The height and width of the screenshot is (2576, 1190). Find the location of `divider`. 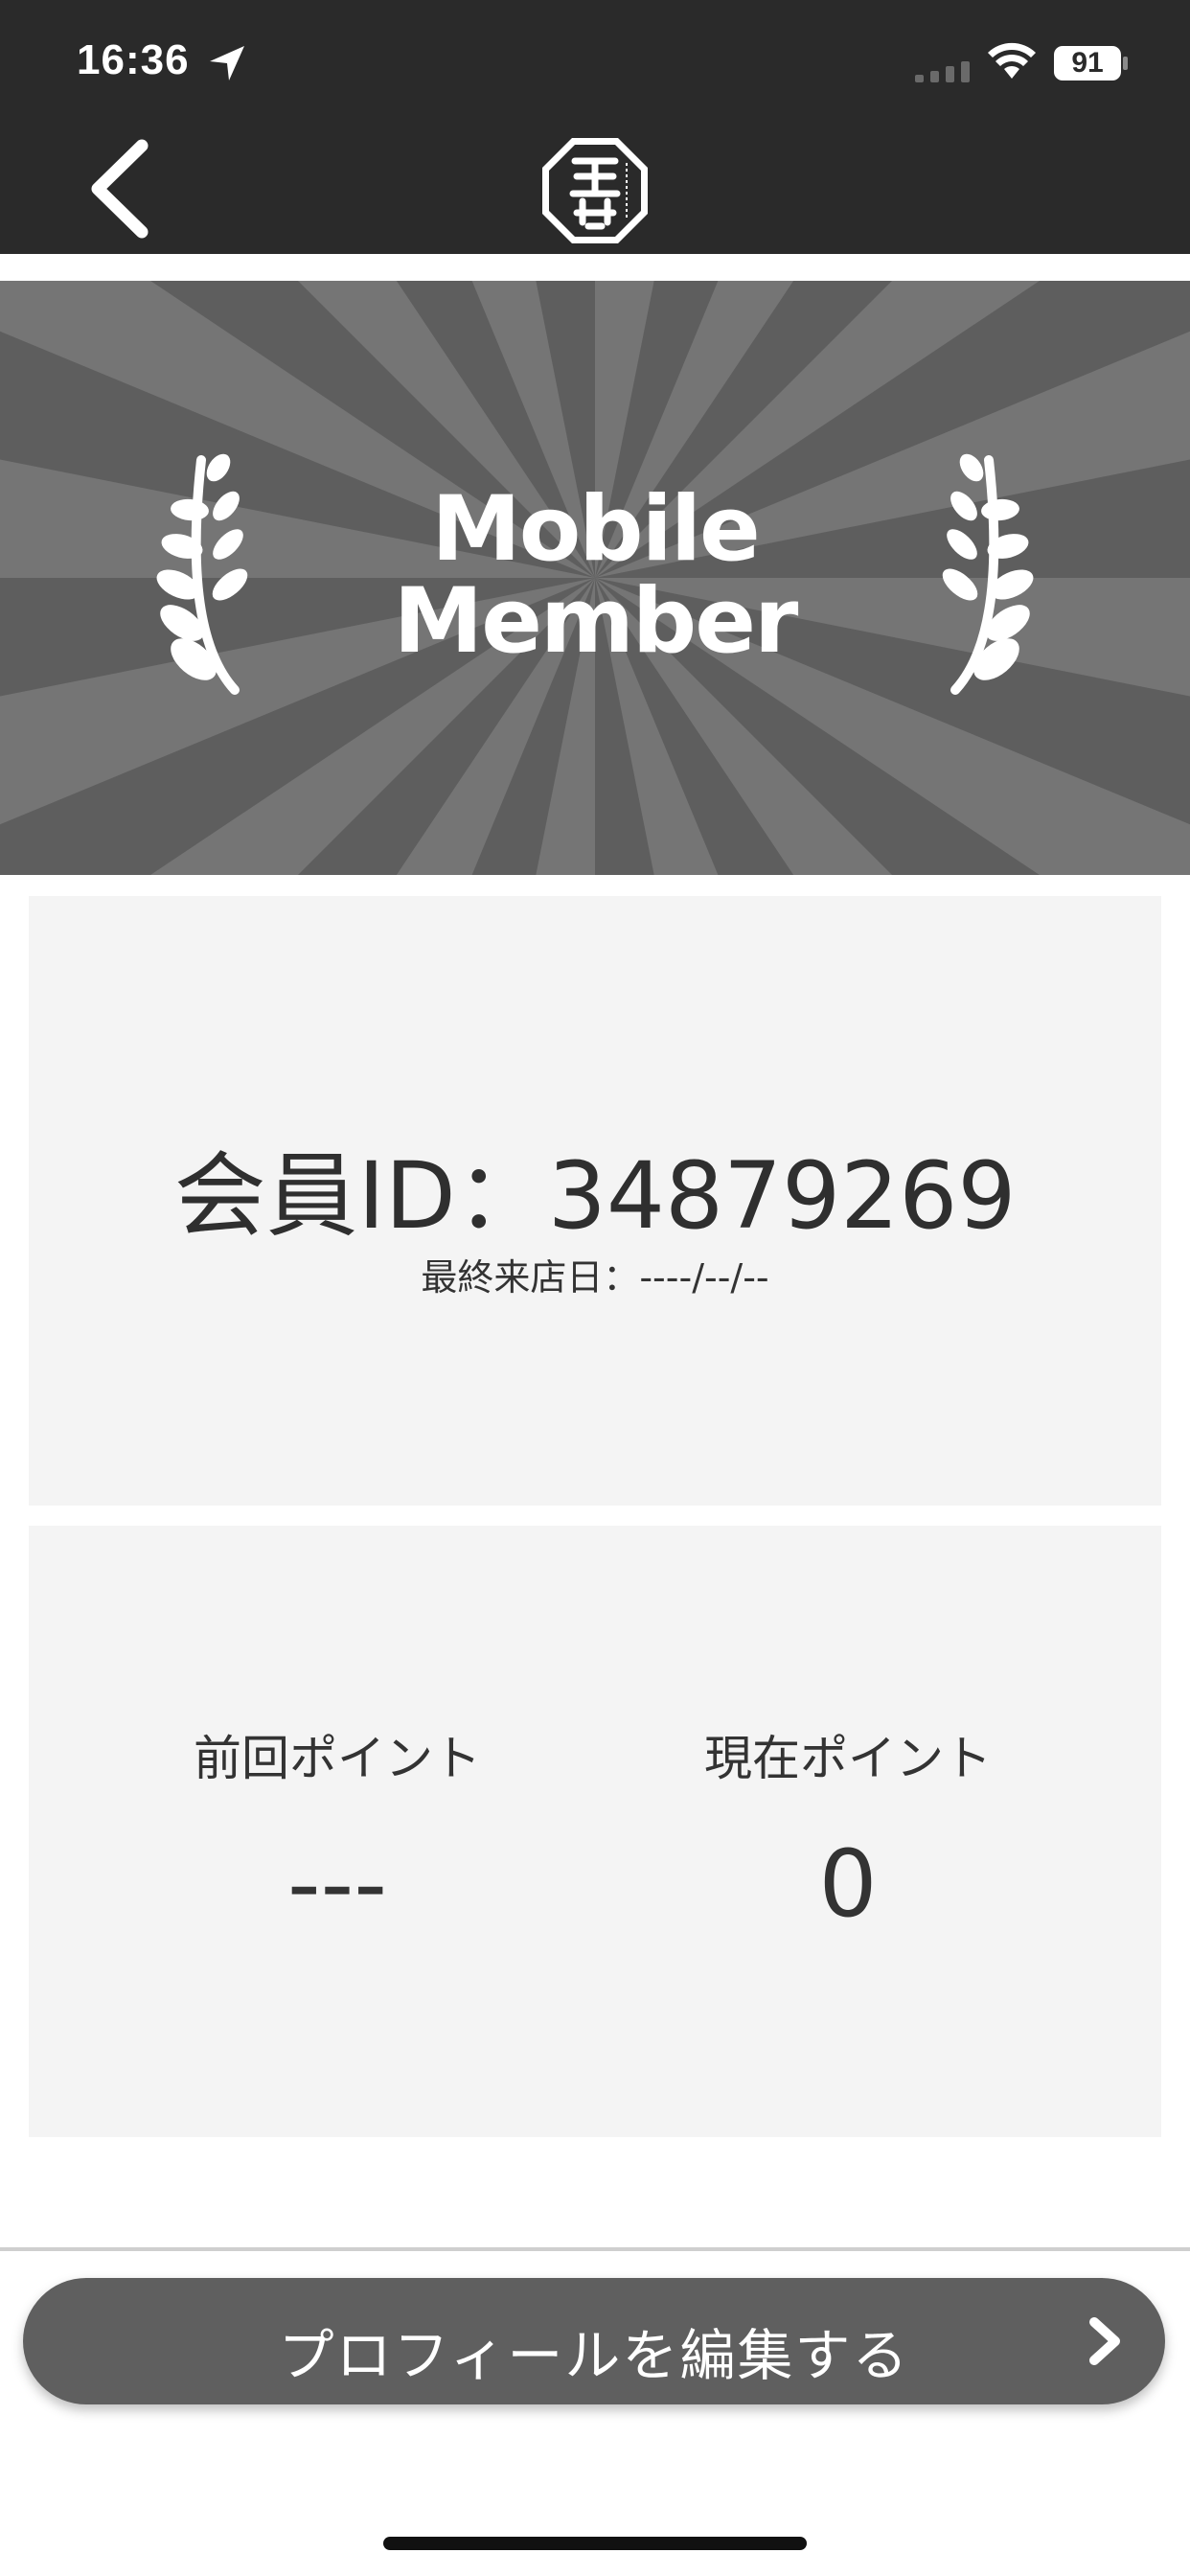

divider is located at coordinates (595, 2249).